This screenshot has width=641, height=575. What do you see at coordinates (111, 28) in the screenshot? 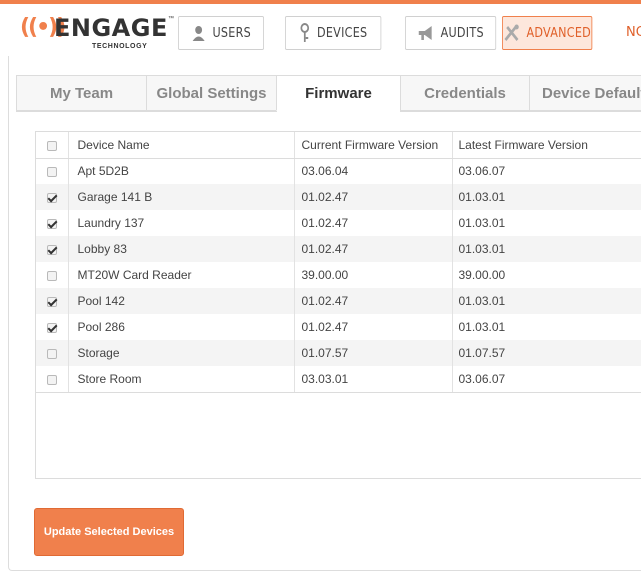
I see `brand-name: ENGAGE` at bounding box center [111, 28].